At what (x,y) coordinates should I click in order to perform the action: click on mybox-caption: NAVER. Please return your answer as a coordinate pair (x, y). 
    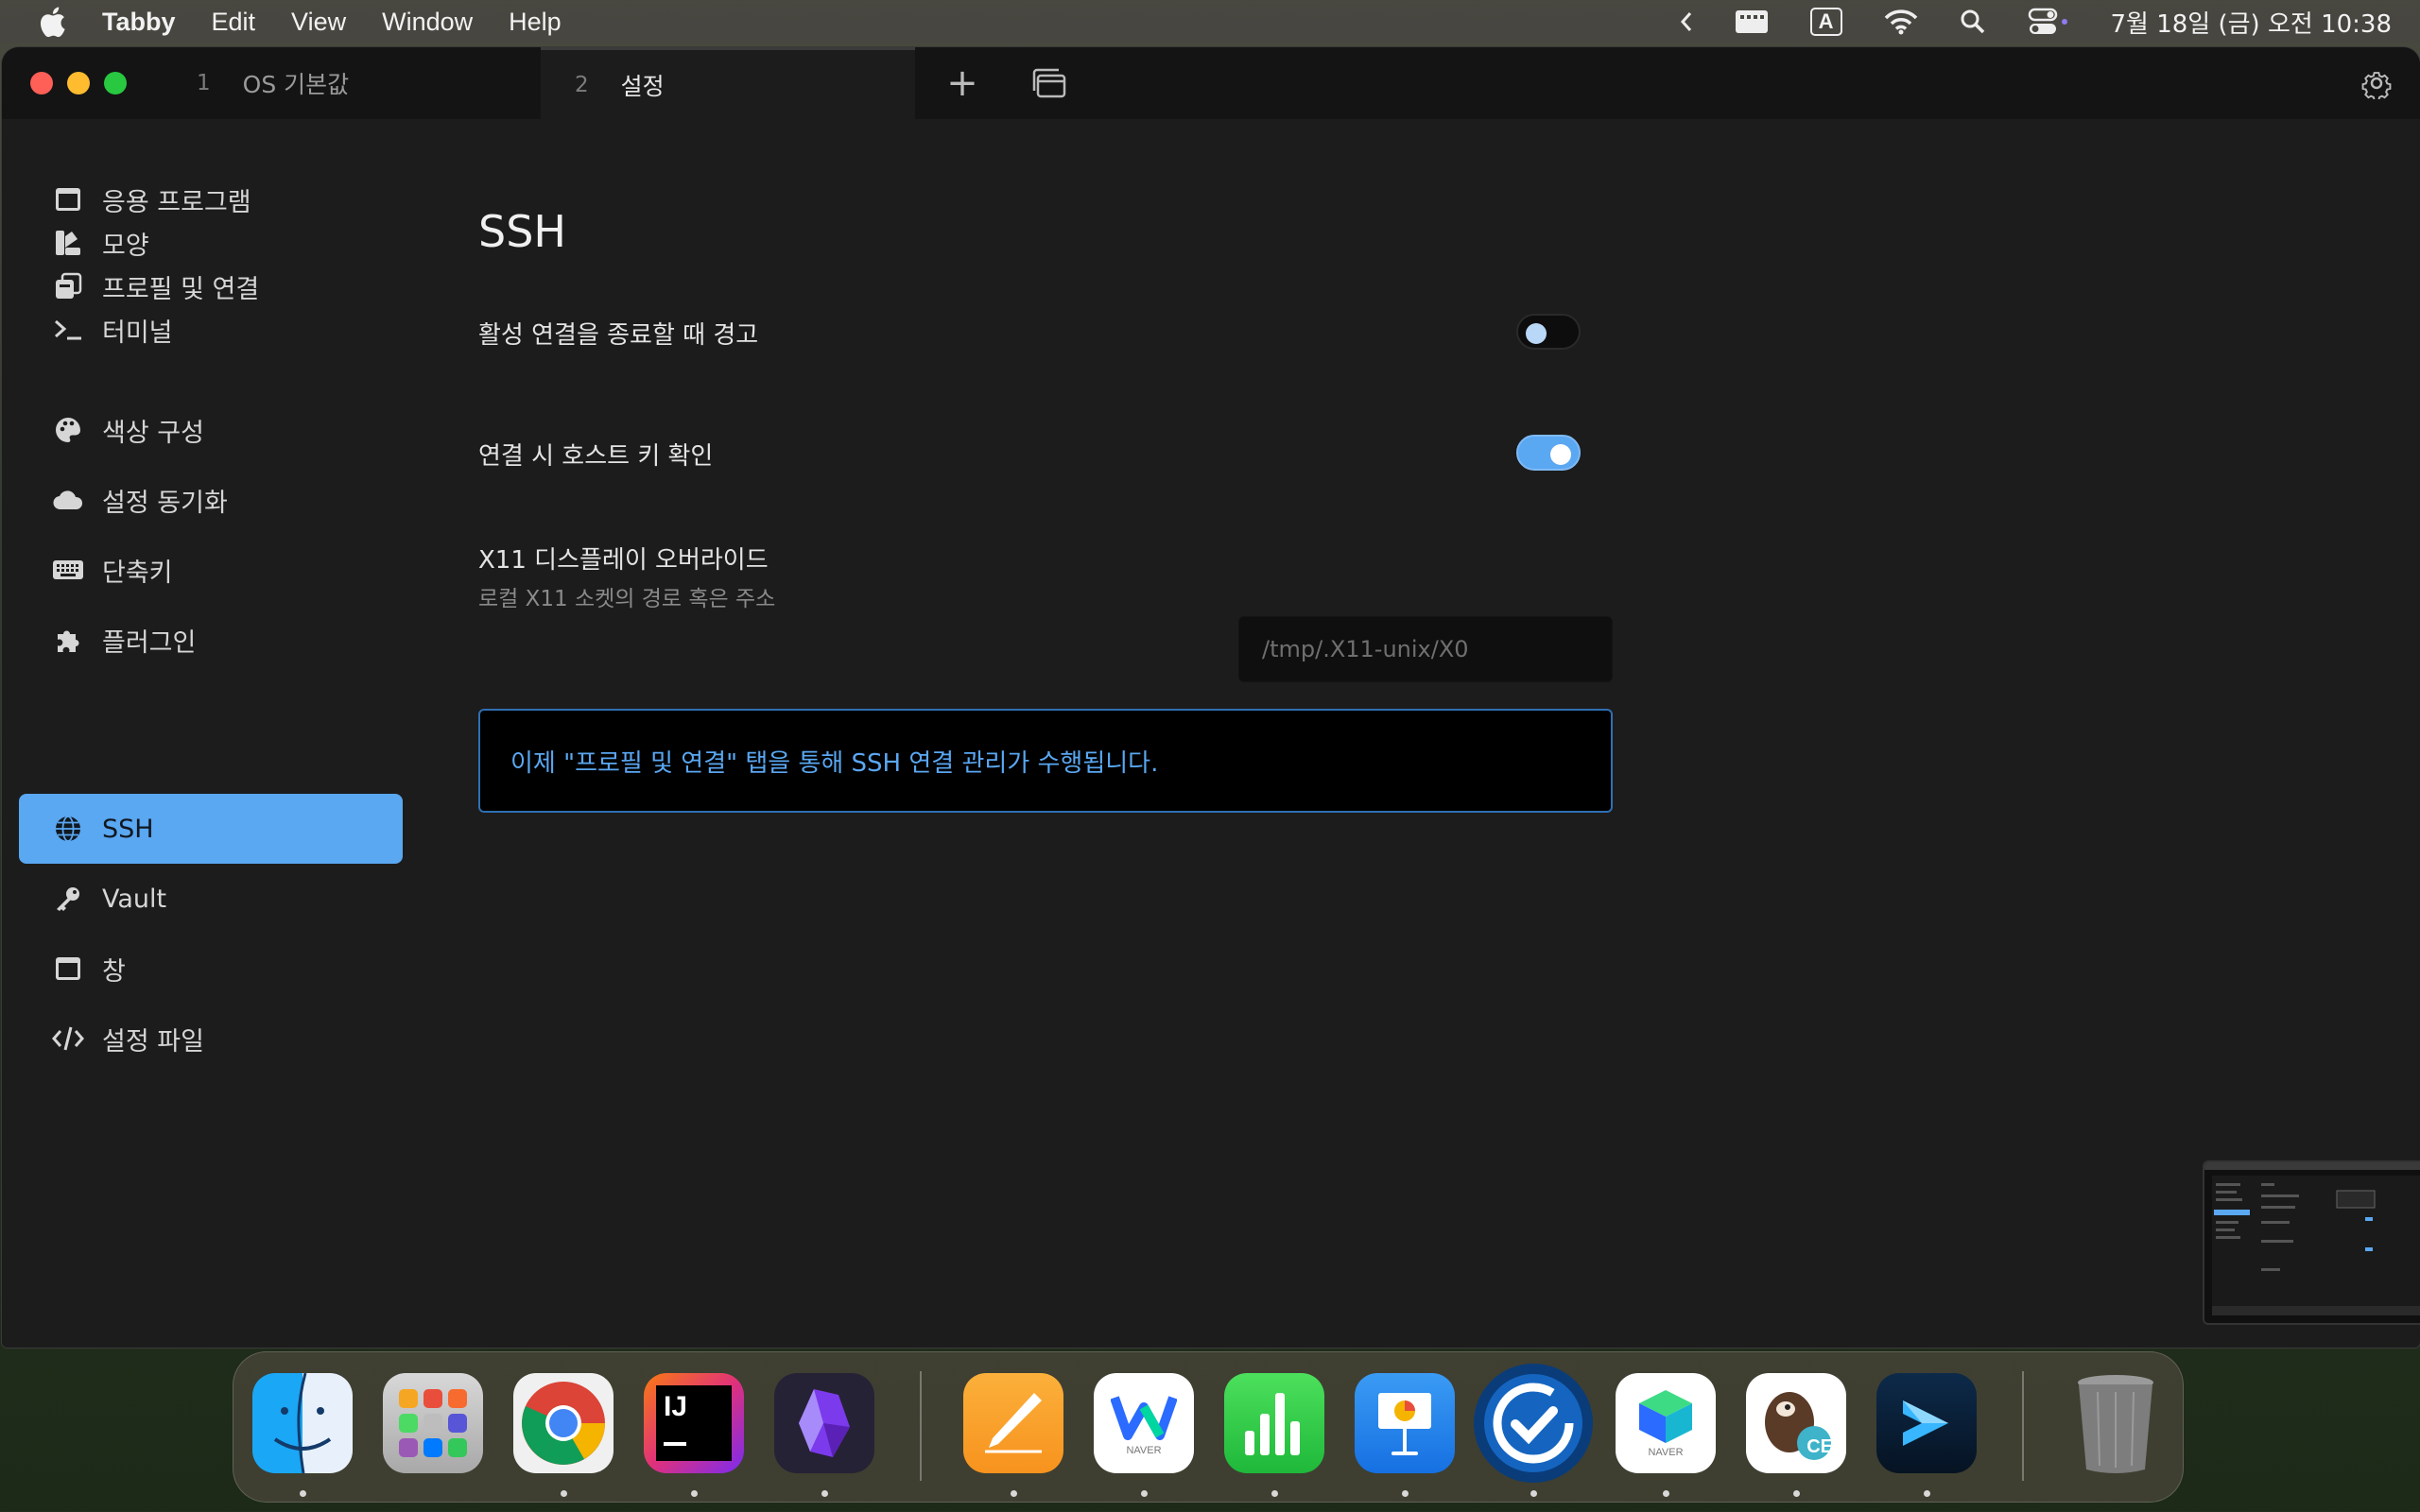
    Looking at the image, I should click on (1666, 1452).